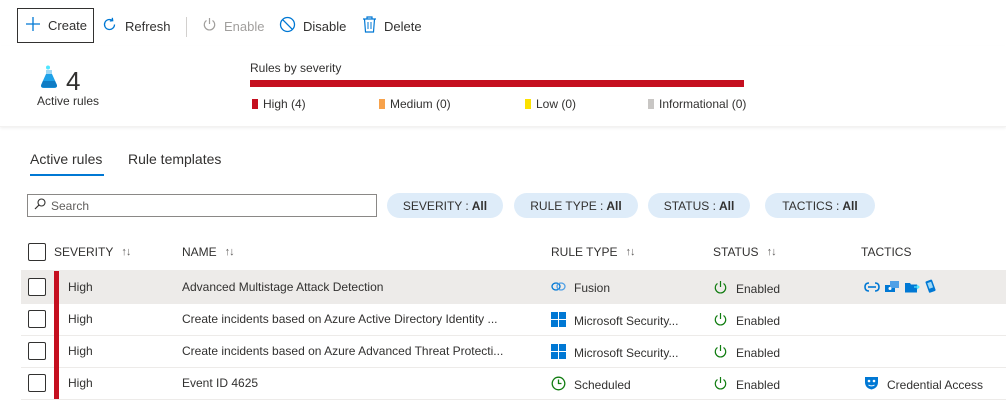 The width and height of the screenshot is (1006, 418). What do you see at coordinates (136, 26) in the screenshot?
I see `refresh-button: Refresh` at bounding box center [136, 26].